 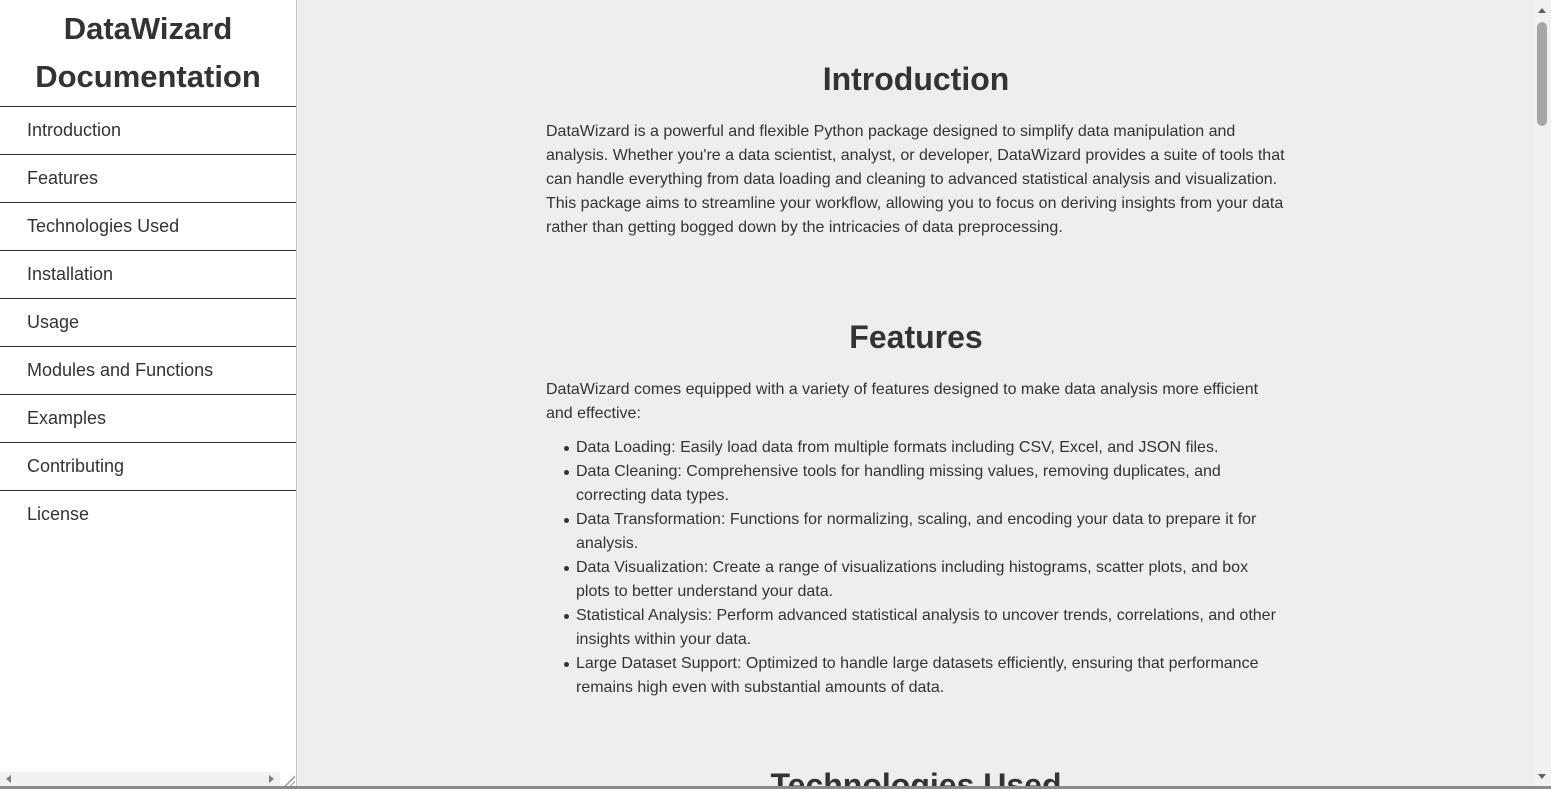 What do you see at coordinates (148, 131) in the screenshot?
I see `nav-item-introduction: Introduction` at bounding box center [148, 131].